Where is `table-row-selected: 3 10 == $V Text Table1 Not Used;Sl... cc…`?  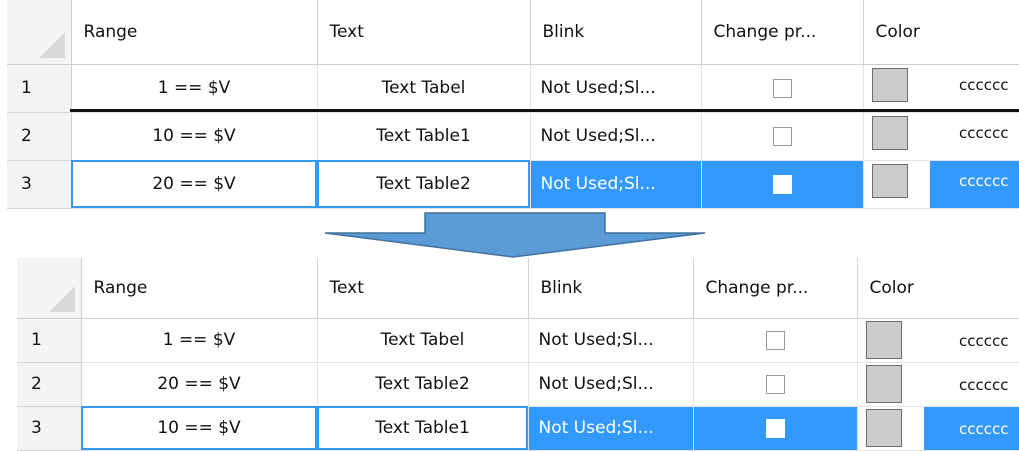 table-row-selected: 3 10 == $V Text Table1 Not Used;Sl... cc… is located at coordinates (518, 428).